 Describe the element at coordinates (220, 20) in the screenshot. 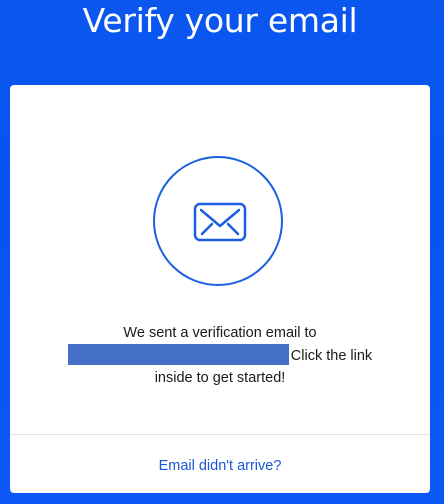

I see `page-title: Verify your email` at that location.